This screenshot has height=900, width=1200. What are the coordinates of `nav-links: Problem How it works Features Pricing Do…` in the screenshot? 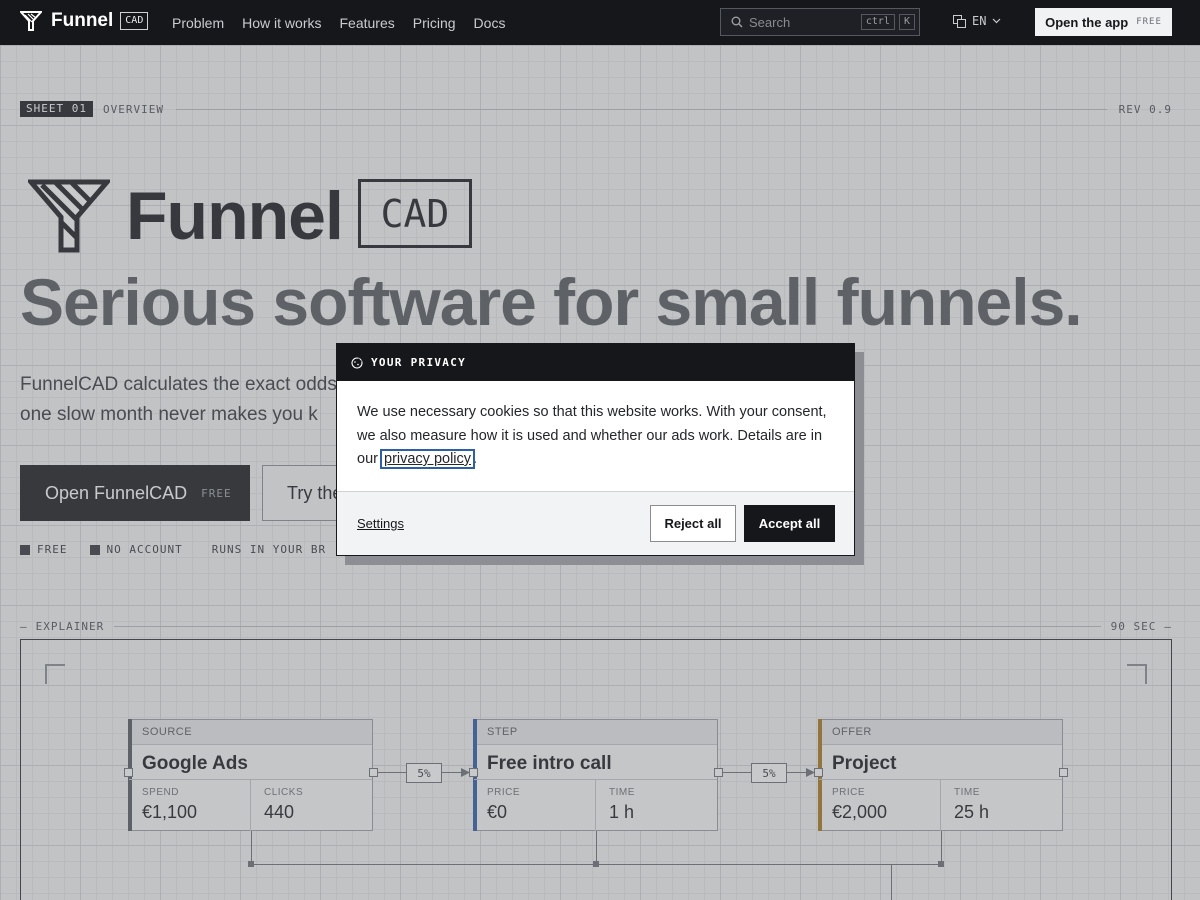 It's located at (347, 22).